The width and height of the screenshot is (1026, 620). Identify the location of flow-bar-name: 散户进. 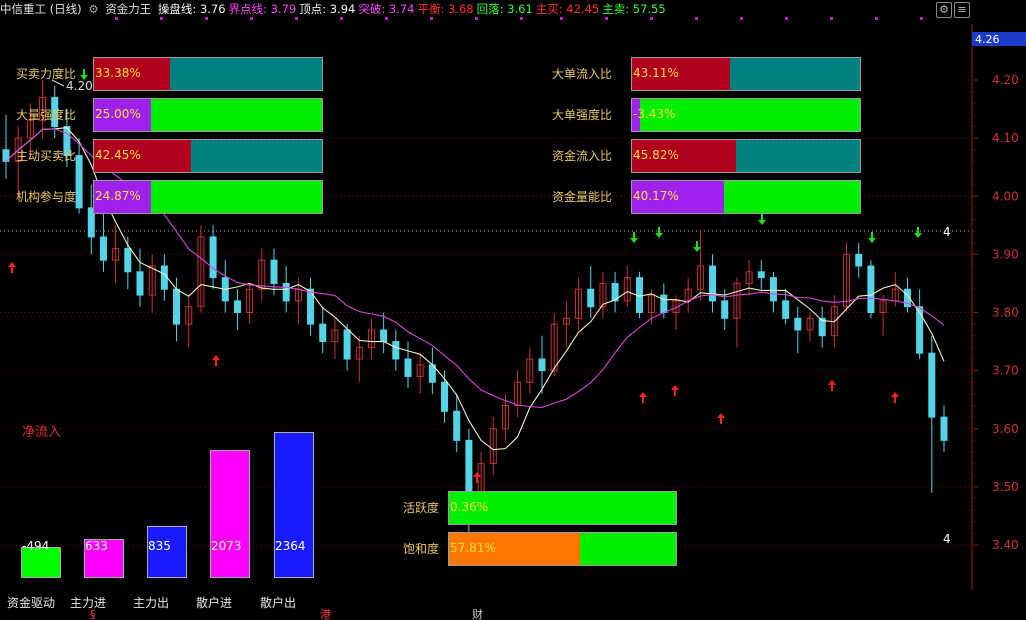
(214, 603).